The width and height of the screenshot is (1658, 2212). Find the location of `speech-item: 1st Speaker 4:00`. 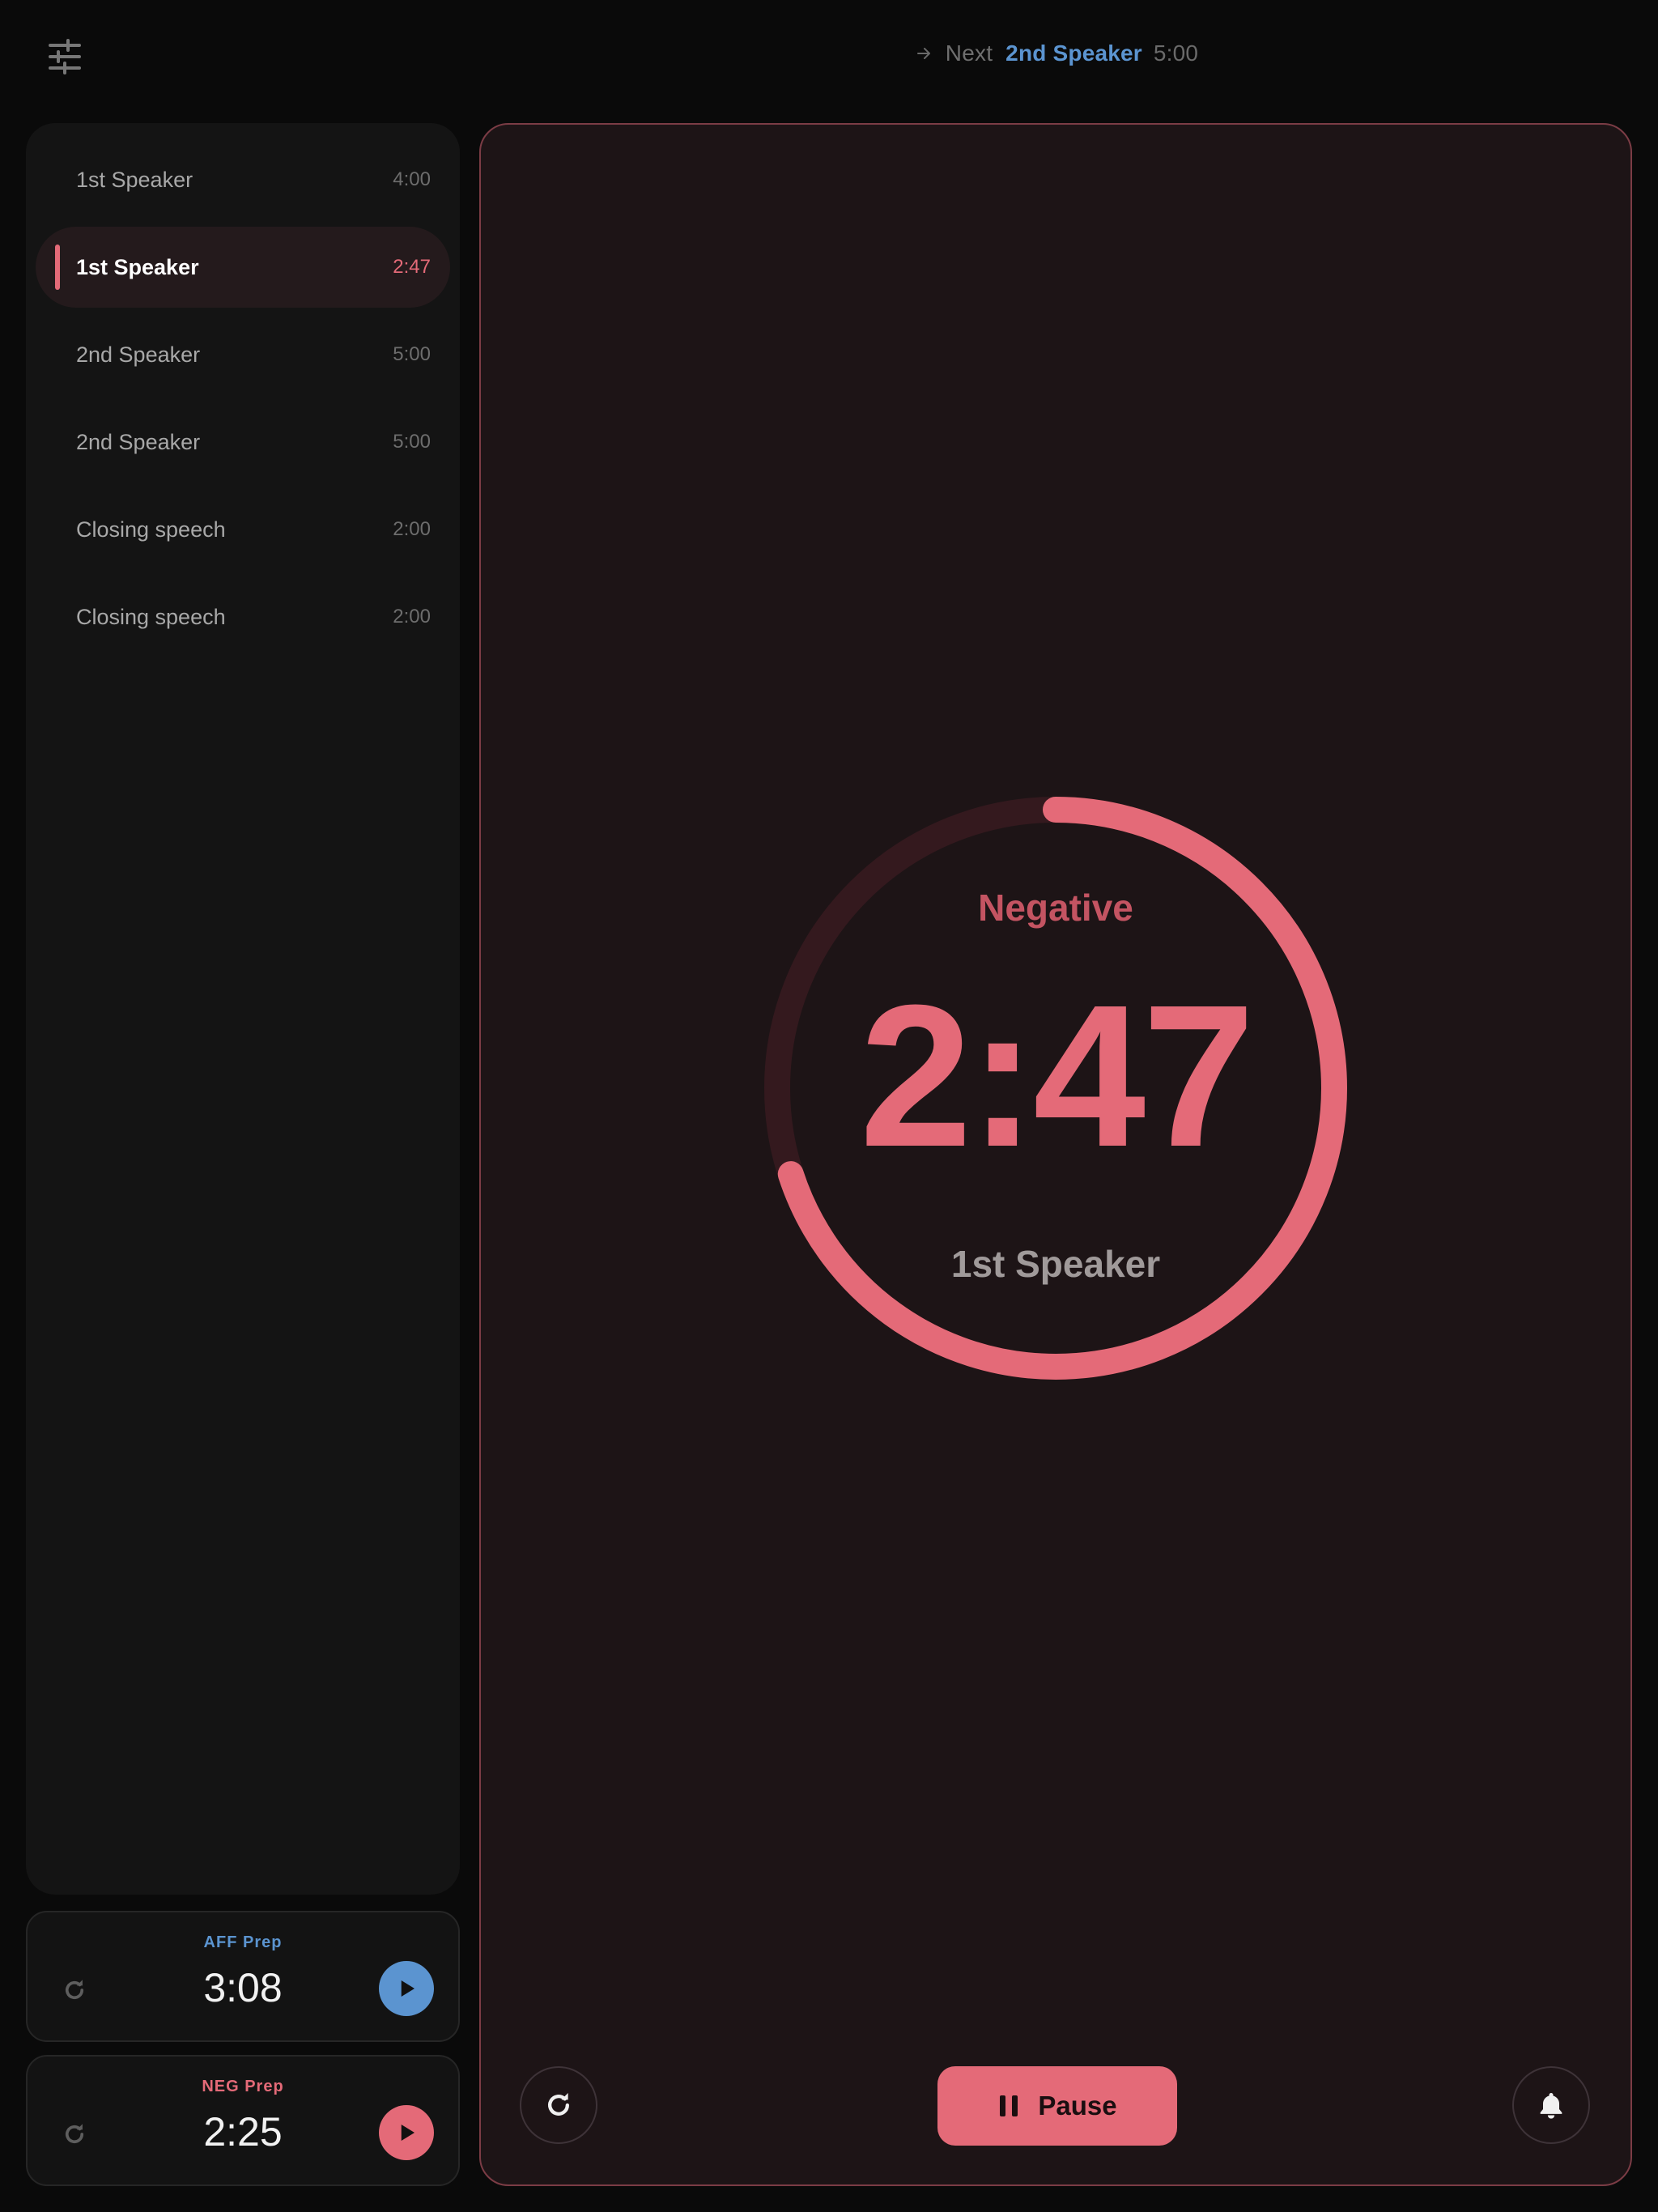

speech-item: 1st Speaker 4:00 is located at coordinates (243, 180).